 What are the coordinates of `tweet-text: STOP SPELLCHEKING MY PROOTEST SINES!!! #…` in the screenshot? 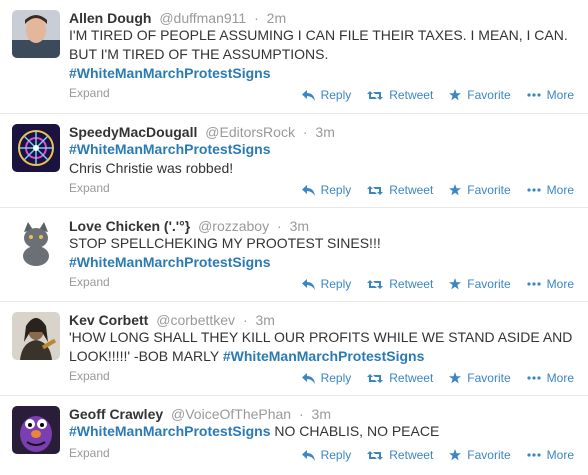 It's located at (326, 253).